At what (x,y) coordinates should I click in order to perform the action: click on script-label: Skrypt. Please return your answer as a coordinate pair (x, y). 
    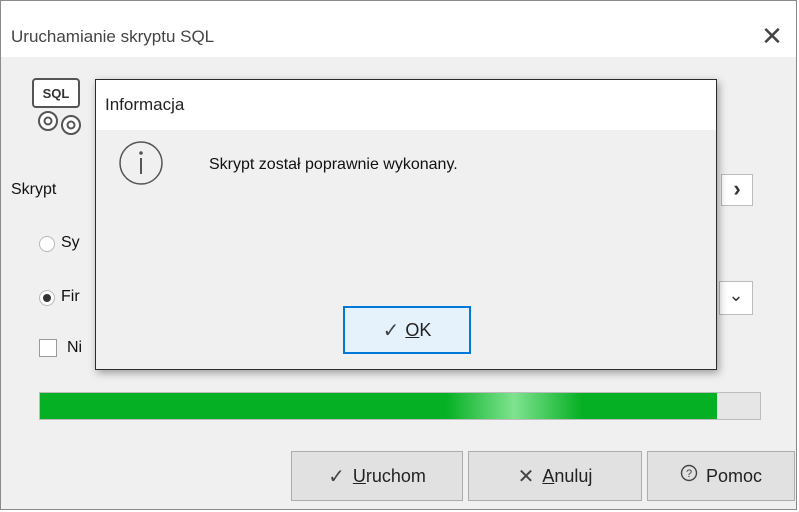
    Looking at the image, I should click on (34, 189).